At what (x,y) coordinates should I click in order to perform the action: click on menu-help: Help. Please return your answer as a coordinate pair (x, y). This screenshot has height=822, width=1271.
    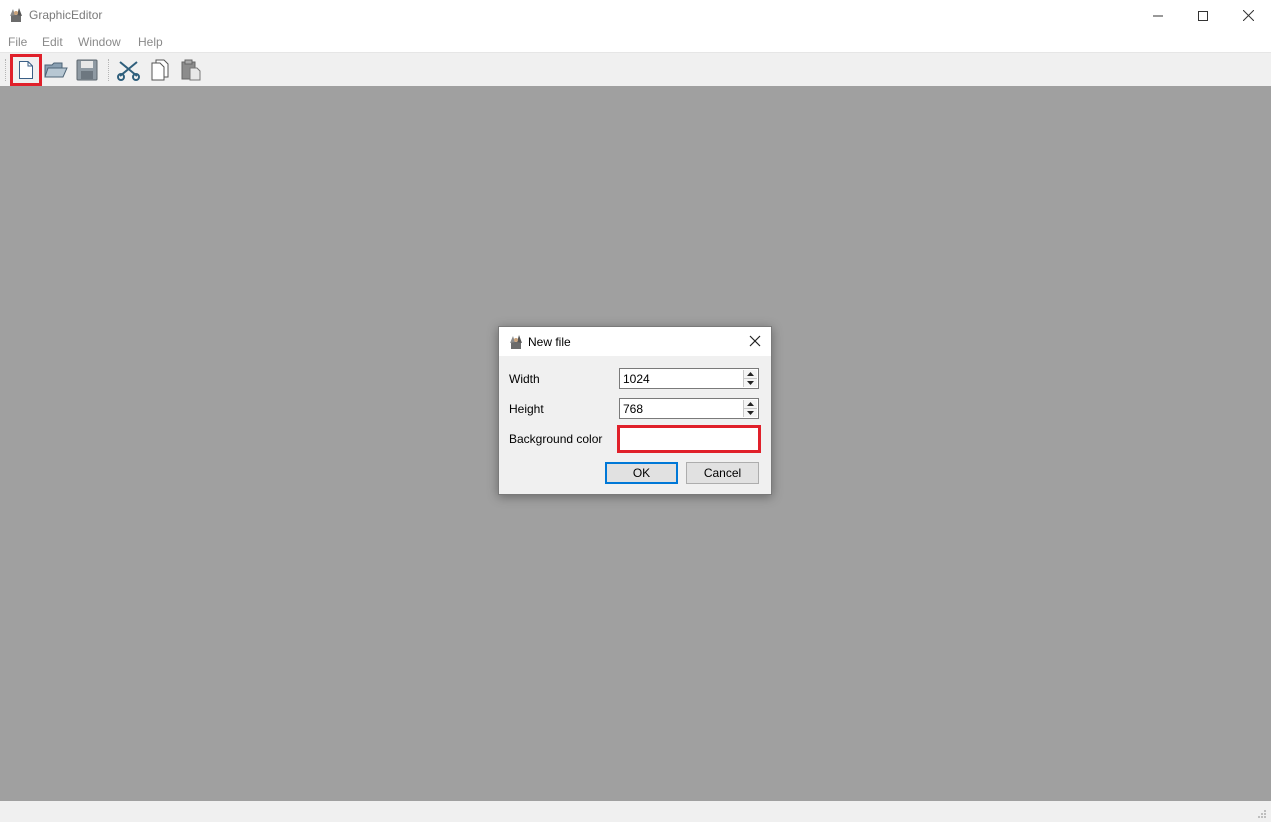
    Looking at the image, I should click on (150, 42).